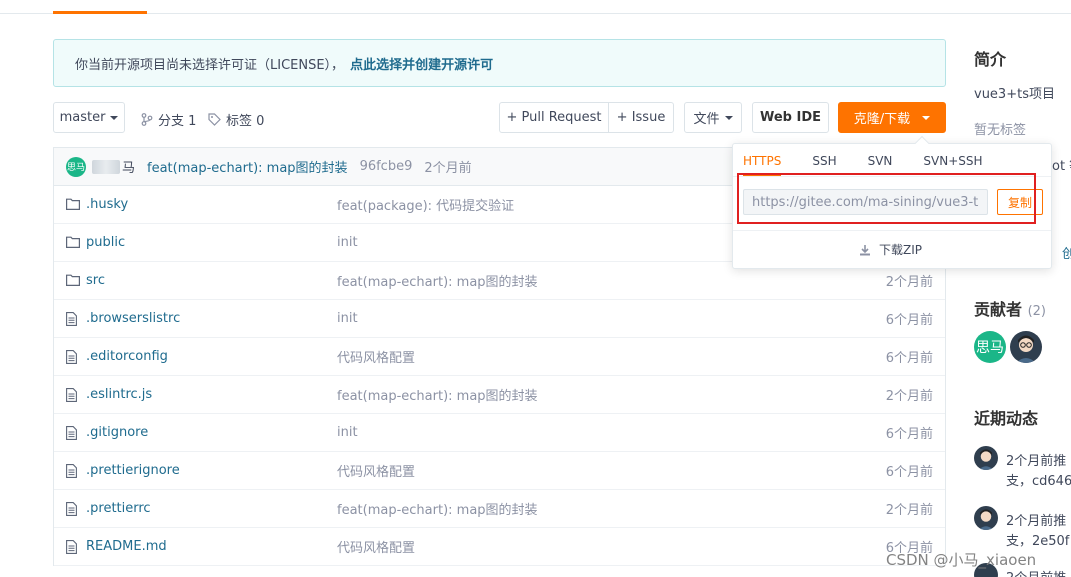 This screenshot has width=1071, height=577. What do you see at coordinates (177, 121) in the screenshot?
I see `branches-label: 分支 1` at bounding box center [177, 121].